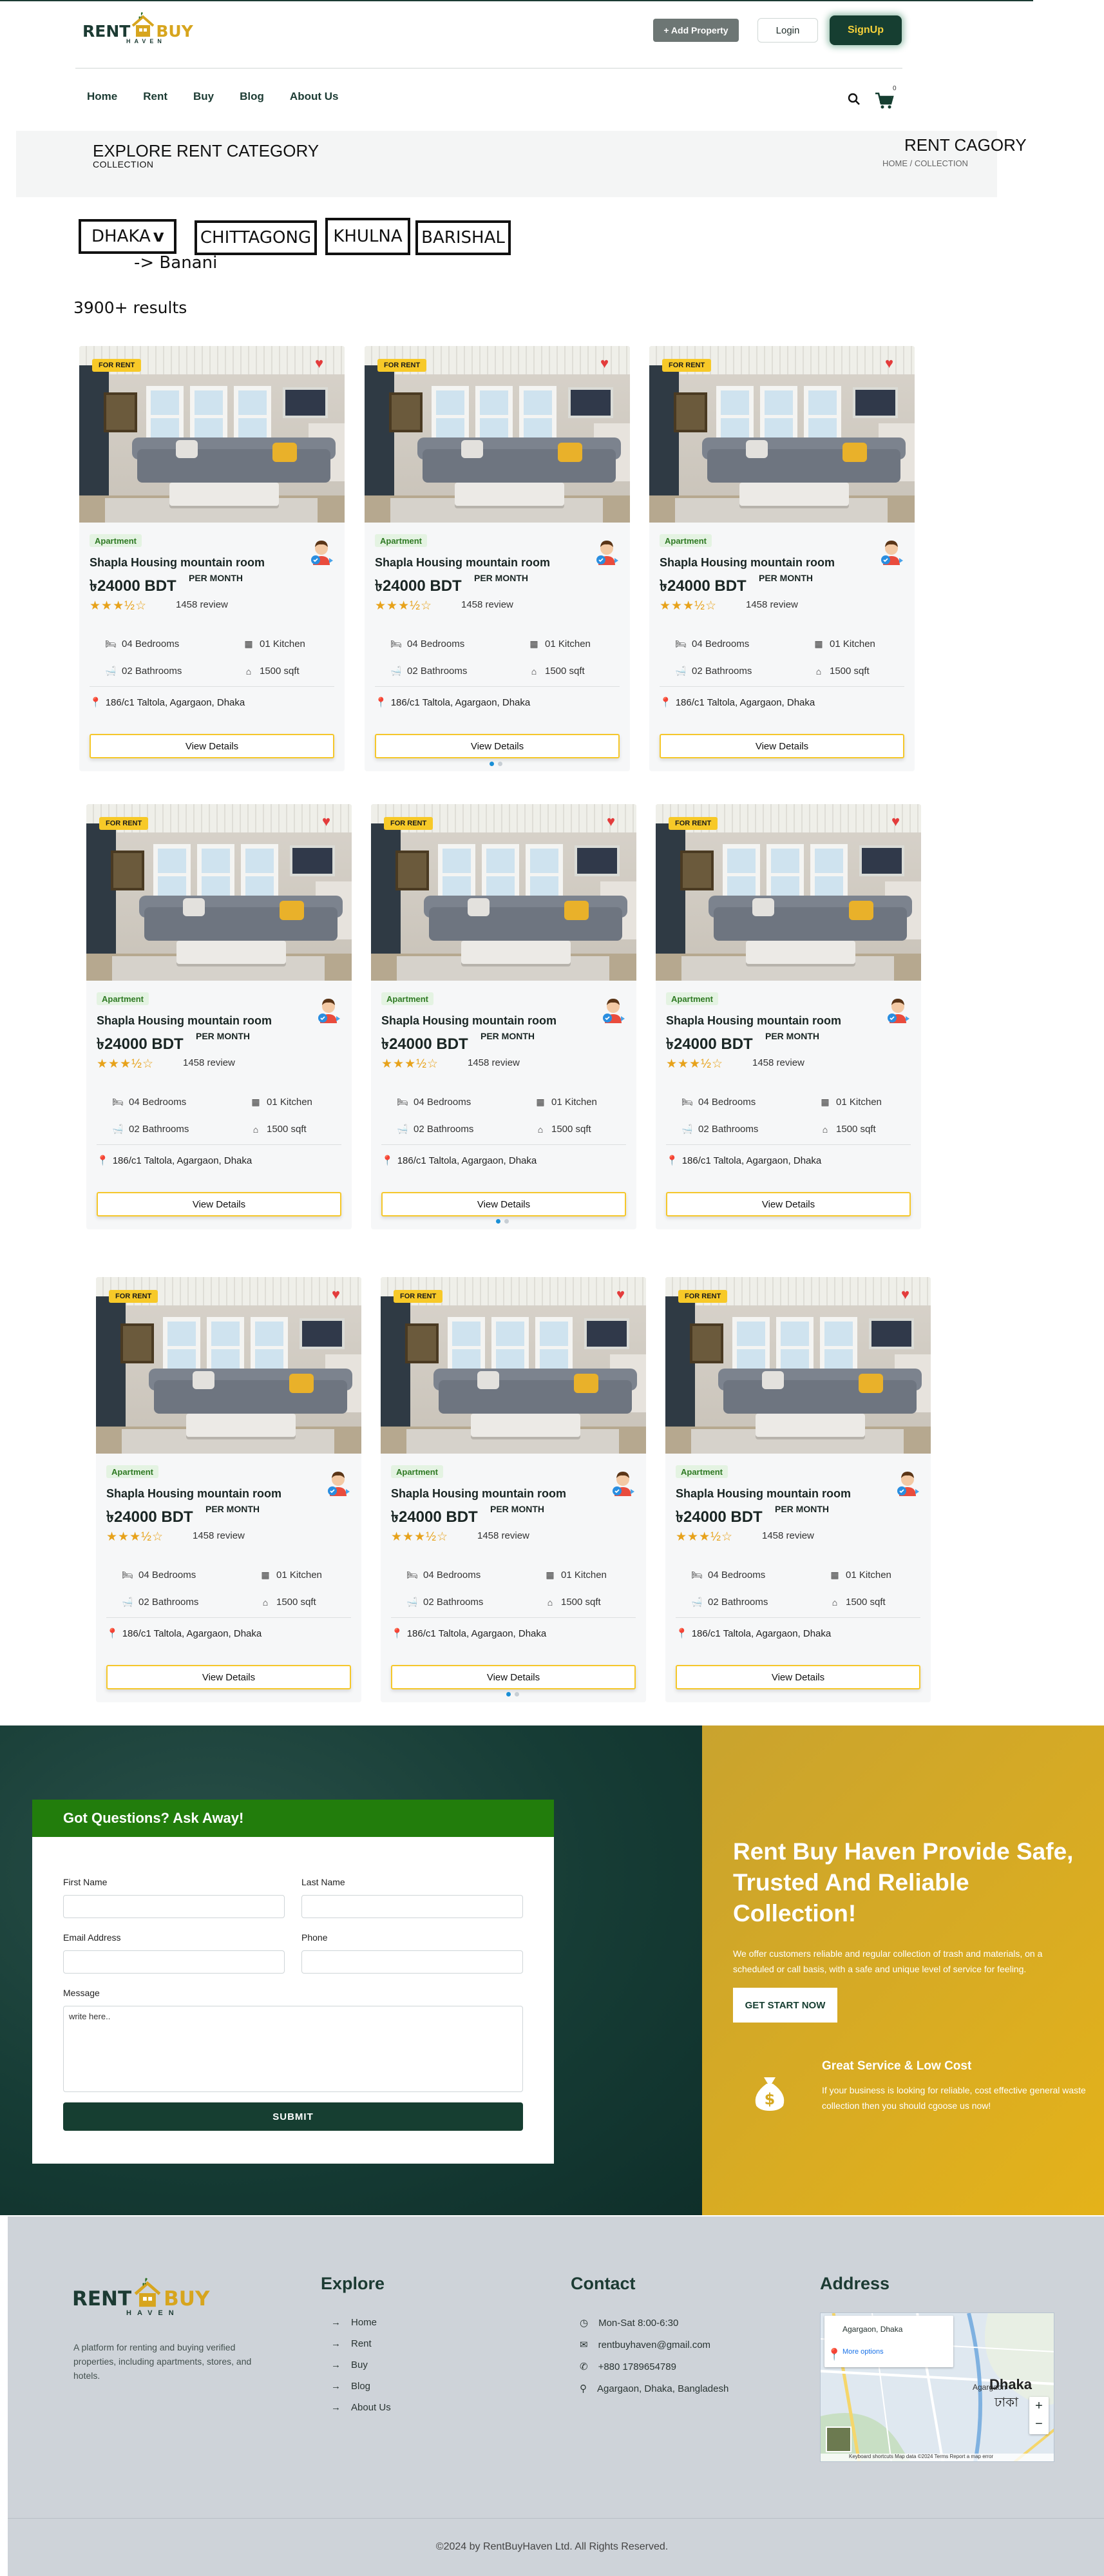 This screenshot has width=1104, height=2576. What do you see at coordinates (787, 31) in the screenshot?
I see `login-button: Login` at bounding box center [787, 31].